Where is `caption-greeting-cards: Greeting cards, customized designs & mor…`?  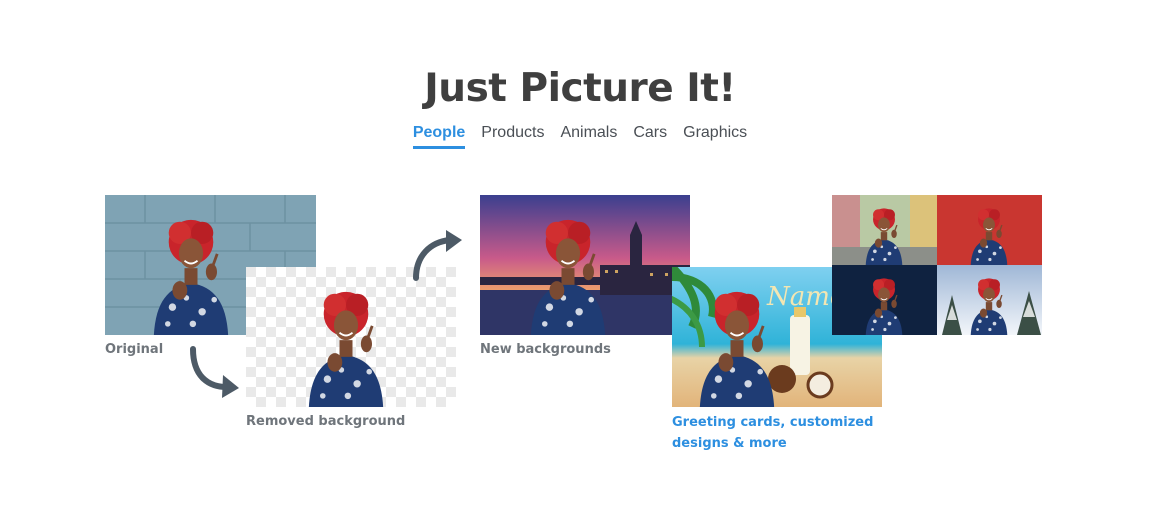 caption-greeting-cards: Greeting cards, customized designs & mor… is located at coordinates (777, 433).